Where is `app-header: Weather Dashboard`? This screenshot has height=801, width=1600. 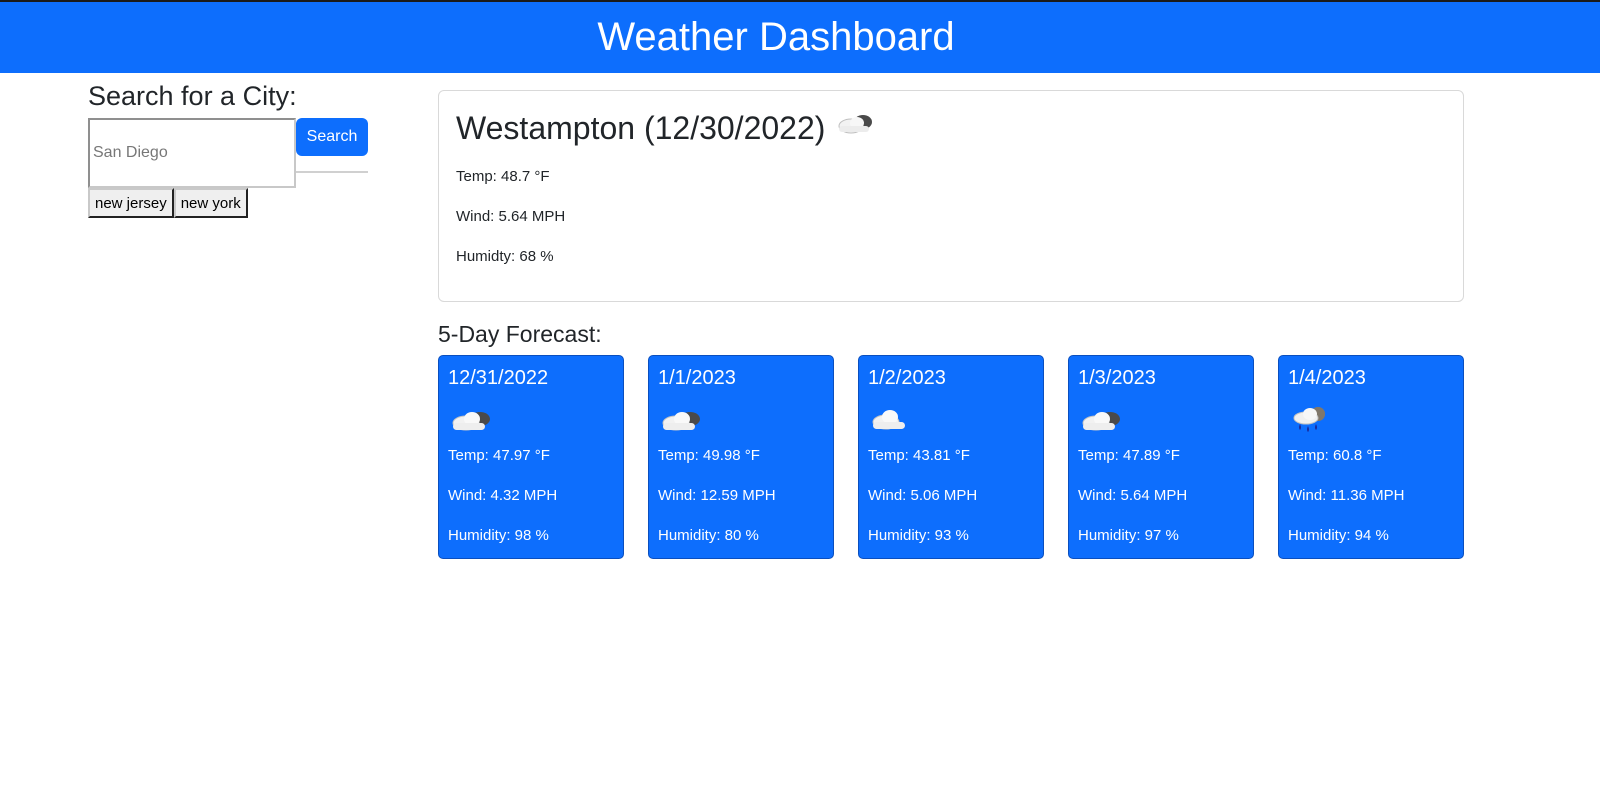
app-header: Weather Dashboard is located at coordinates (800, 36).